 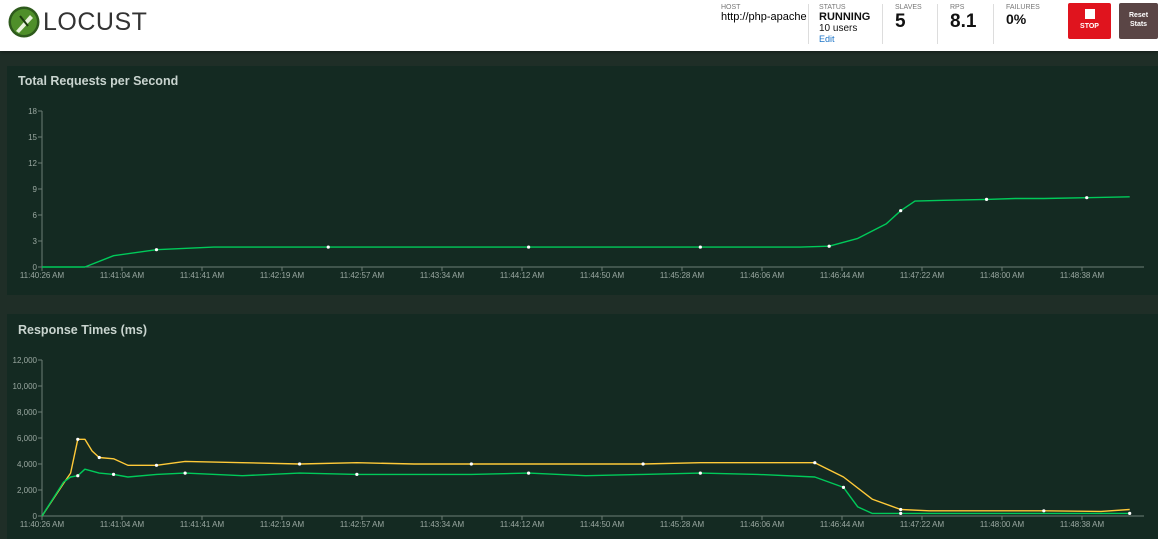 I want to click on locust-logo-icon, so click(x=24, y=22).